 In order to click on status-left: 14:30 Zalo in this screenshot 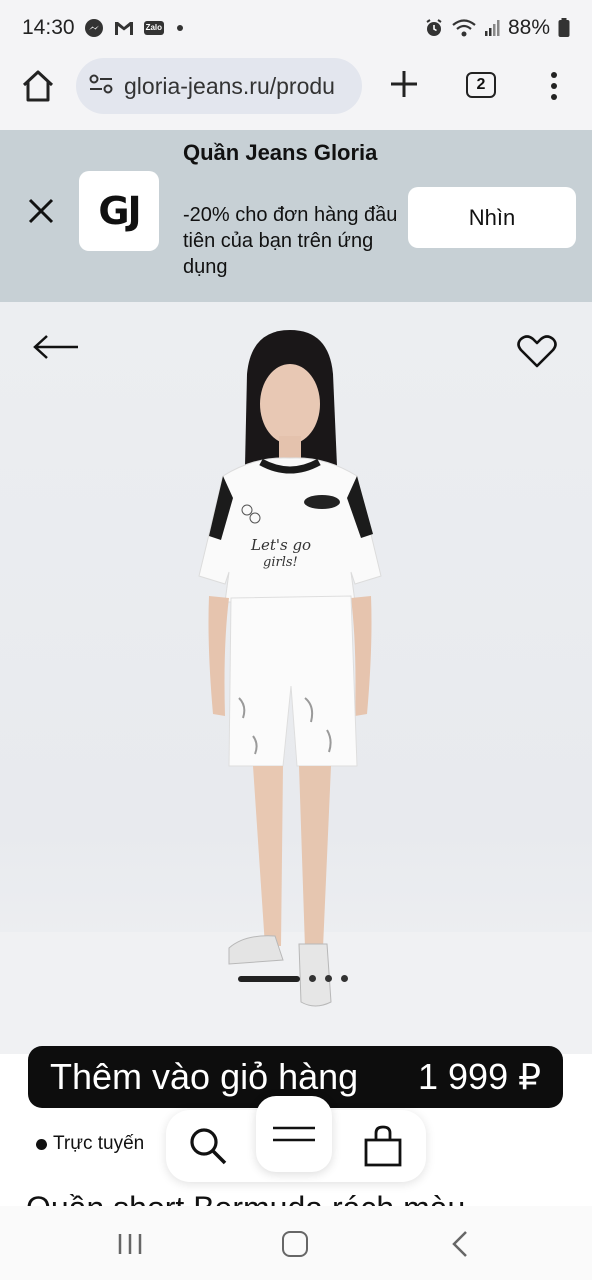, I will do `click(103, 28)`.